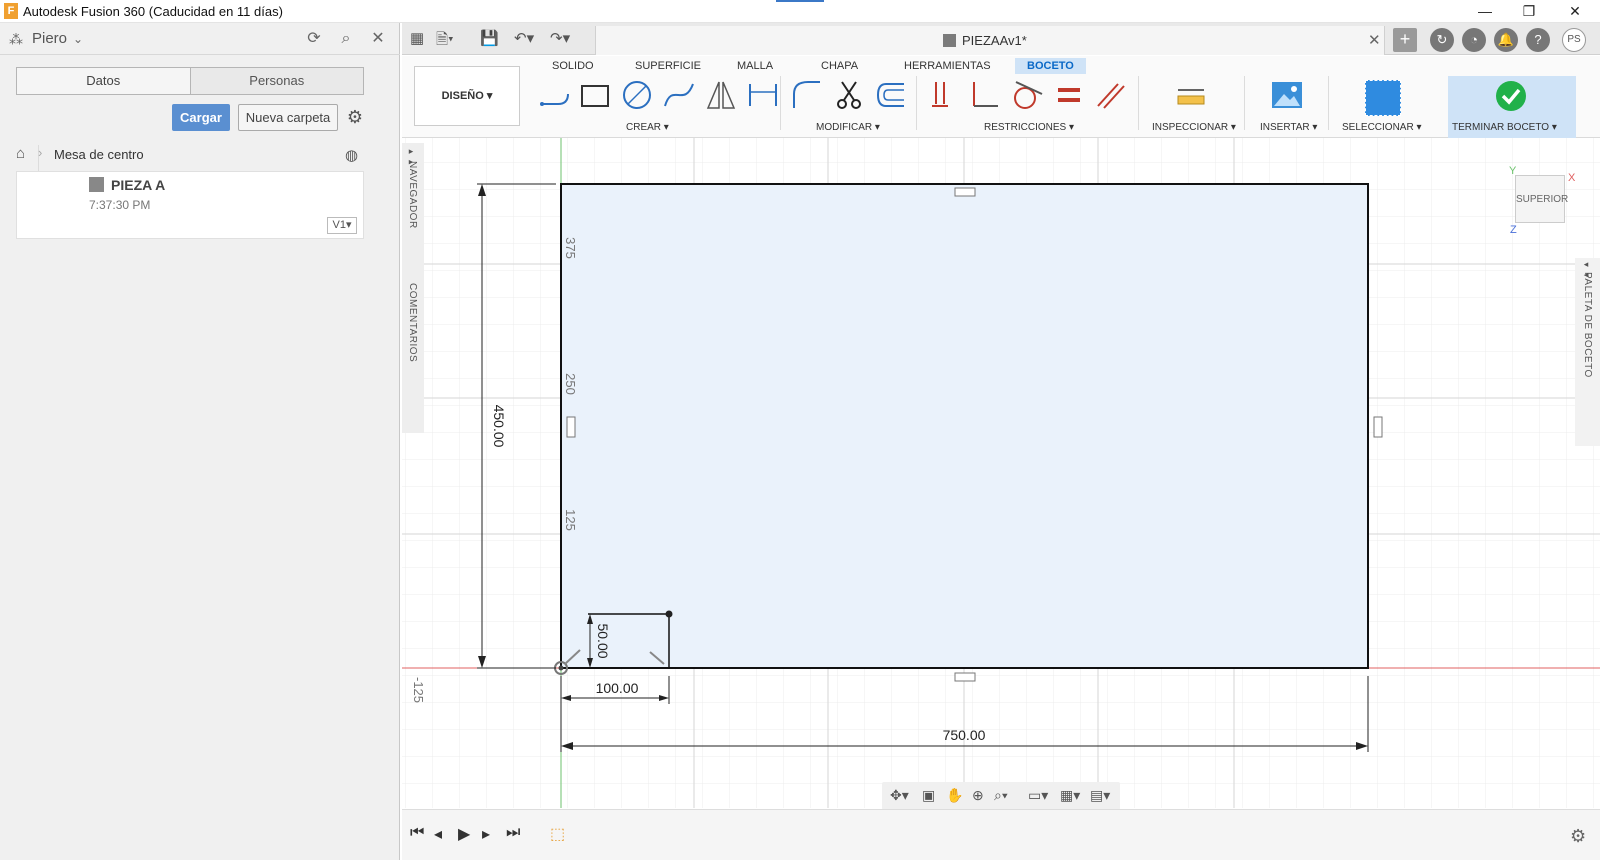 Image resolution: width=1600 pixels, height=860 pixels. What do you see at coordinates (417, 38) in the screenshot?
I see `grid-menu-icon: ▦` at bounding box center [417, 38].